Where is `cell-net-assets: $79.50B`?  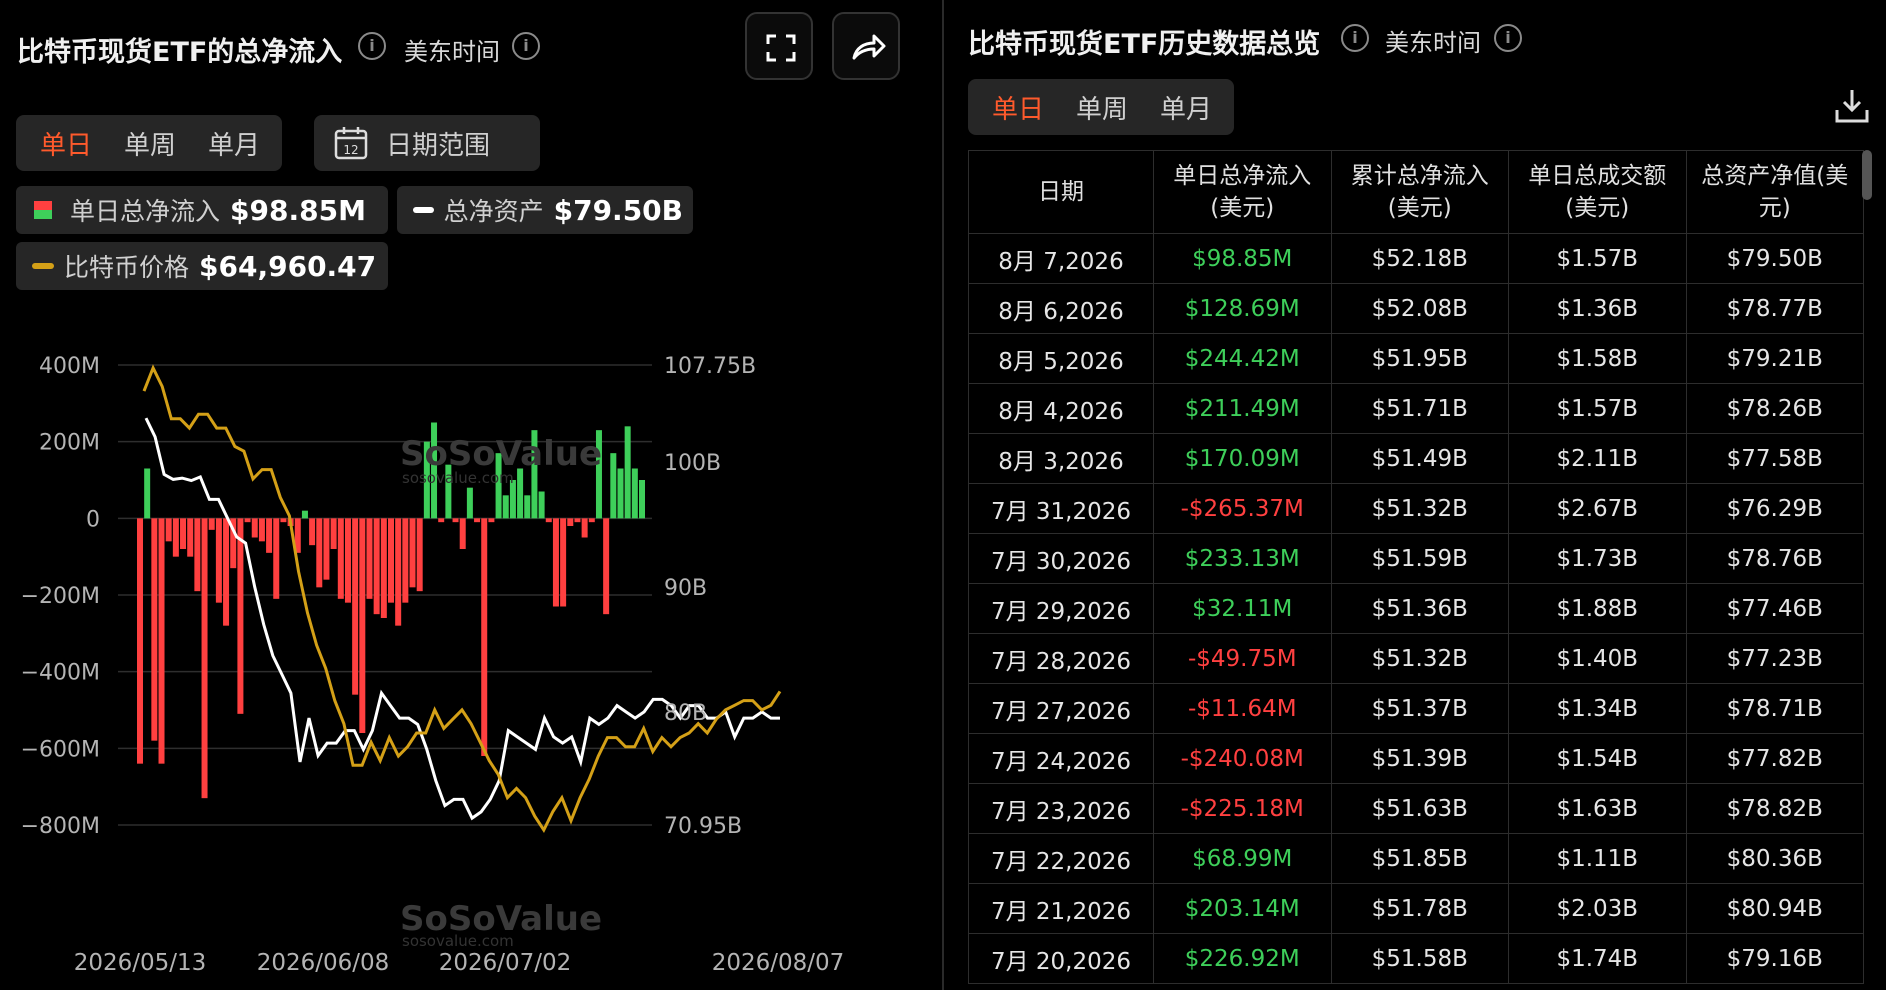
cell-net-assets: $79.50B is located at coordinates (1774, 258).